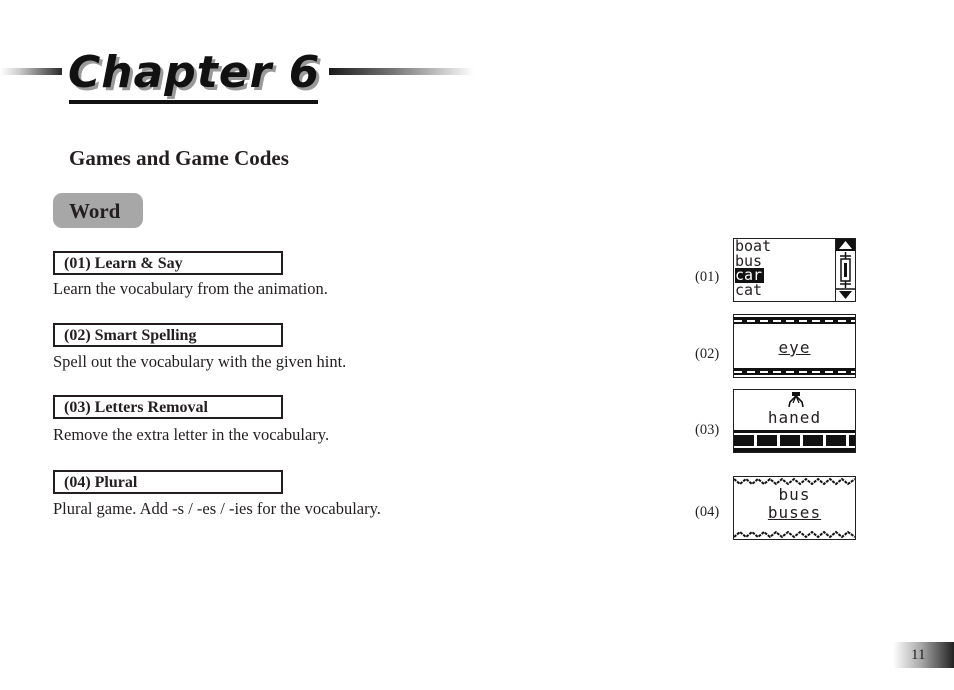 This screenshot has height=690, width=954. What do you see at coordinates (707, 430) in the screenshot?
I see `screen-label-03: (03)` at bounding box center [707, 430].